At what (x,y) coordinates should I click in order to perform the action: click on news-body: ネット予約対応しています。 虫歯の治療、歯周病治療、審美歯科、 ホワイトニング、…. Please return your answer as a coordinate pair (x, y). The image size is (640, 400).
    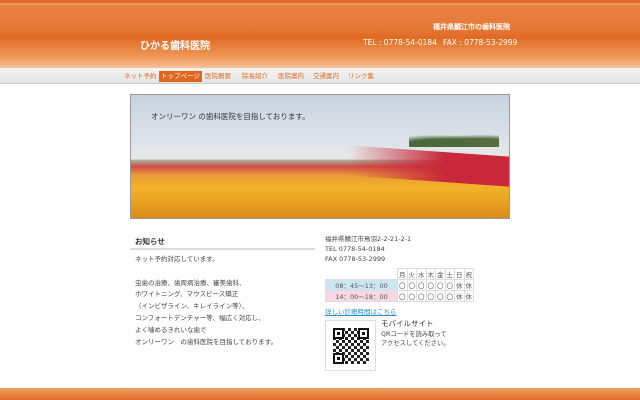
    Looking at the image, I should click on (206, 300).